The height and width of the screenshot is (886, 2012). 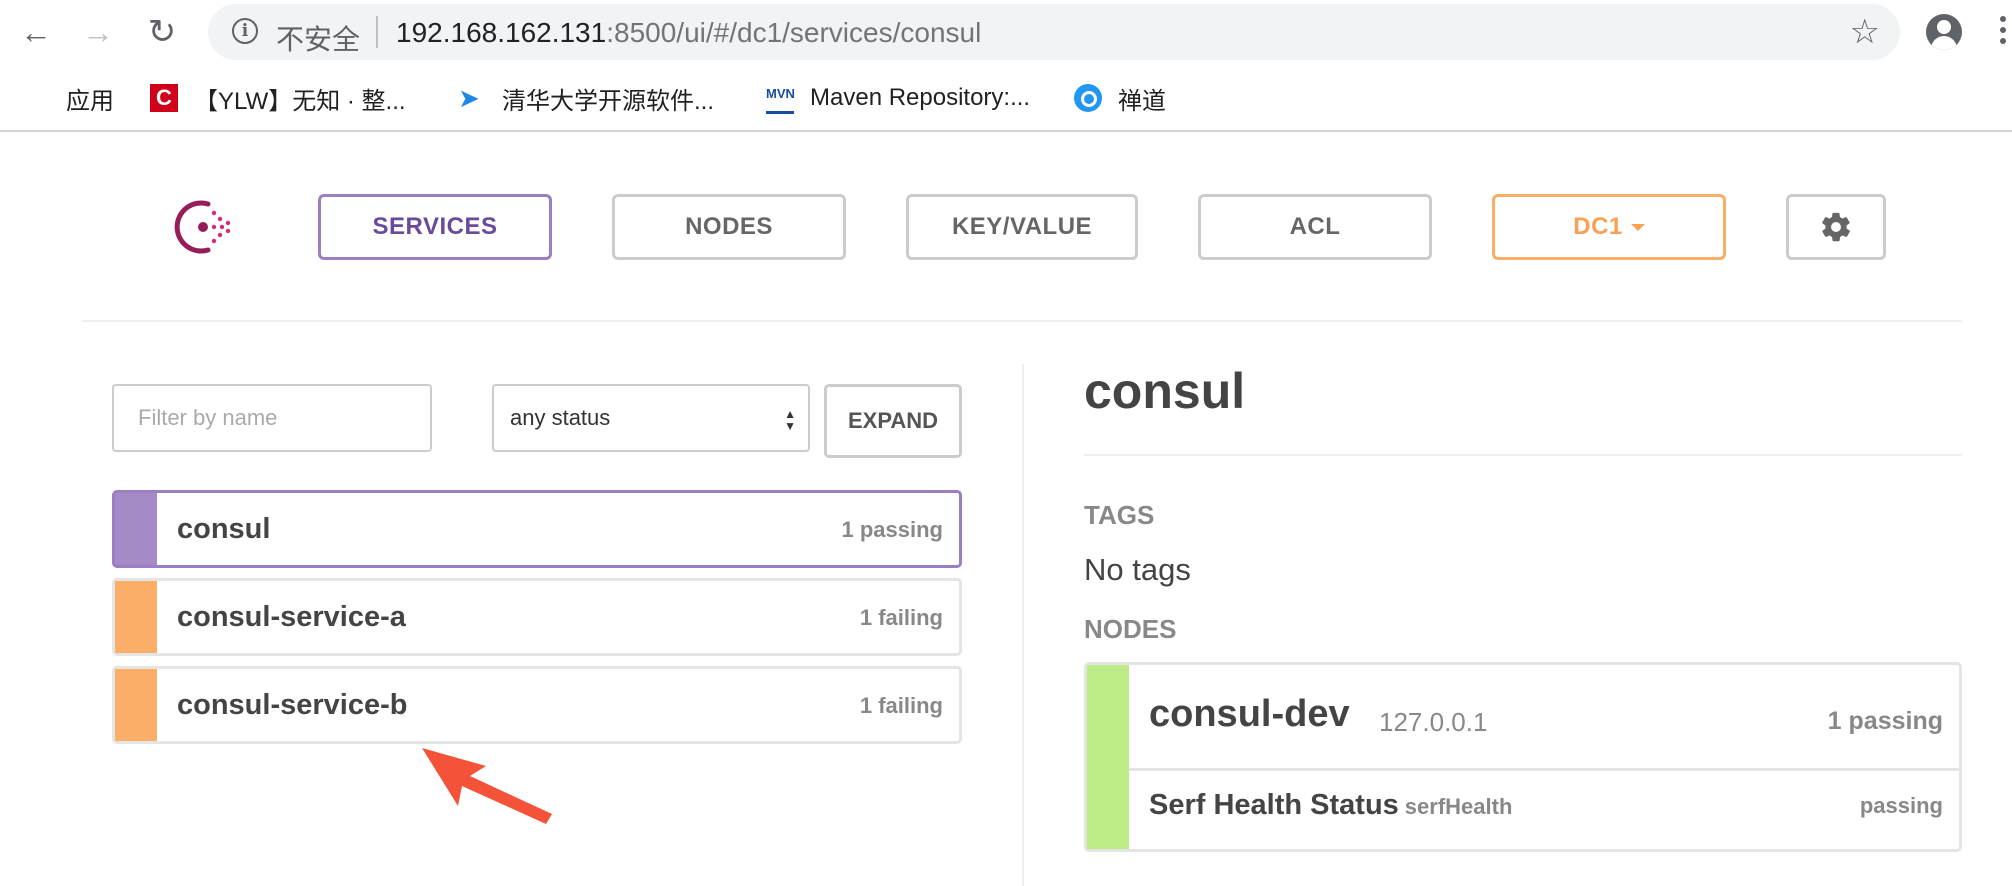 I want to click on check-id: serfHealth, so click(x=1458, y=806).